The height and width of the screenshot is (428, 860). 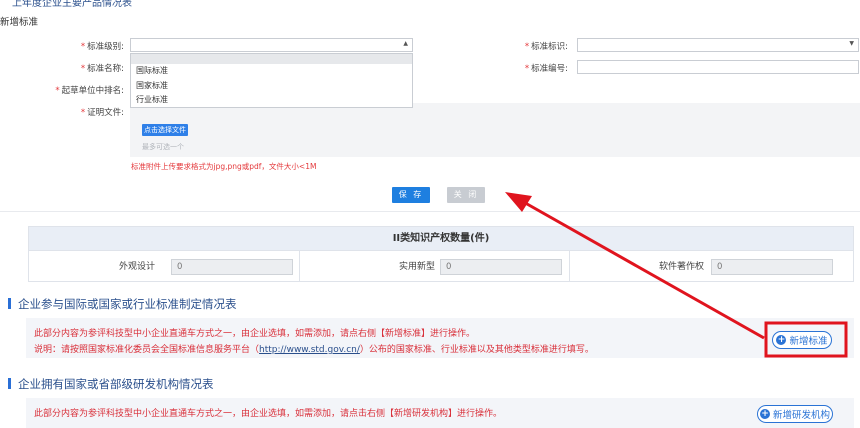 I want to click on number-input, so click(x=718, y=67).